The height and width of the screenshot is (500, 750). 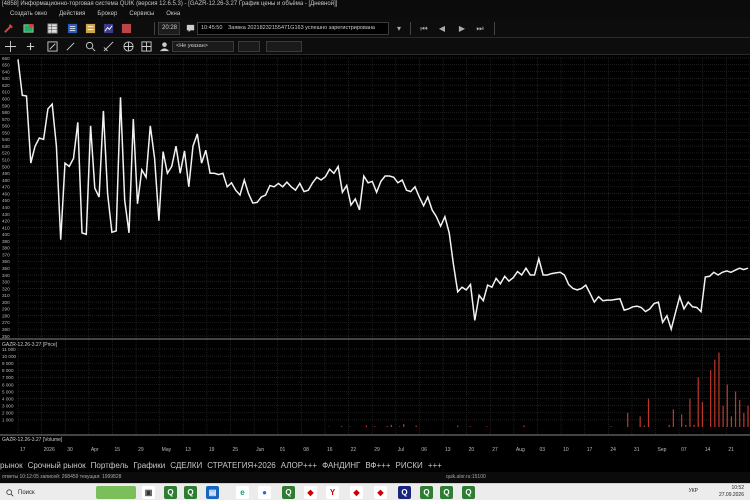 What do you see at coordinates (6, 180) in the screenshot?
I see `price-tick-label: 480` at bounding box center [6, 180].